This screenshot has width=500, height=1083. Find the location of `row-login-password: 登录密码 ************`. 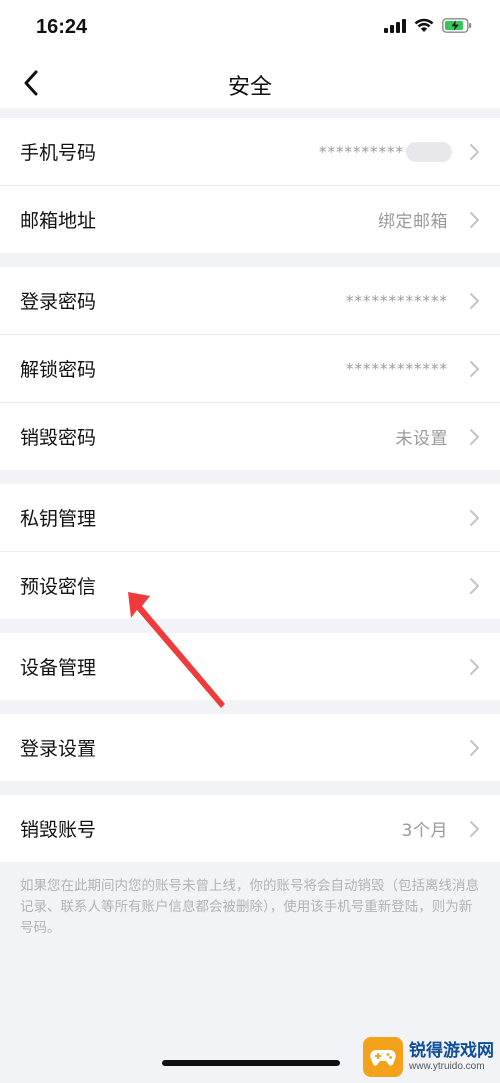

row-login-password: 登录密码 ************ is located at coordinates (250, 301).